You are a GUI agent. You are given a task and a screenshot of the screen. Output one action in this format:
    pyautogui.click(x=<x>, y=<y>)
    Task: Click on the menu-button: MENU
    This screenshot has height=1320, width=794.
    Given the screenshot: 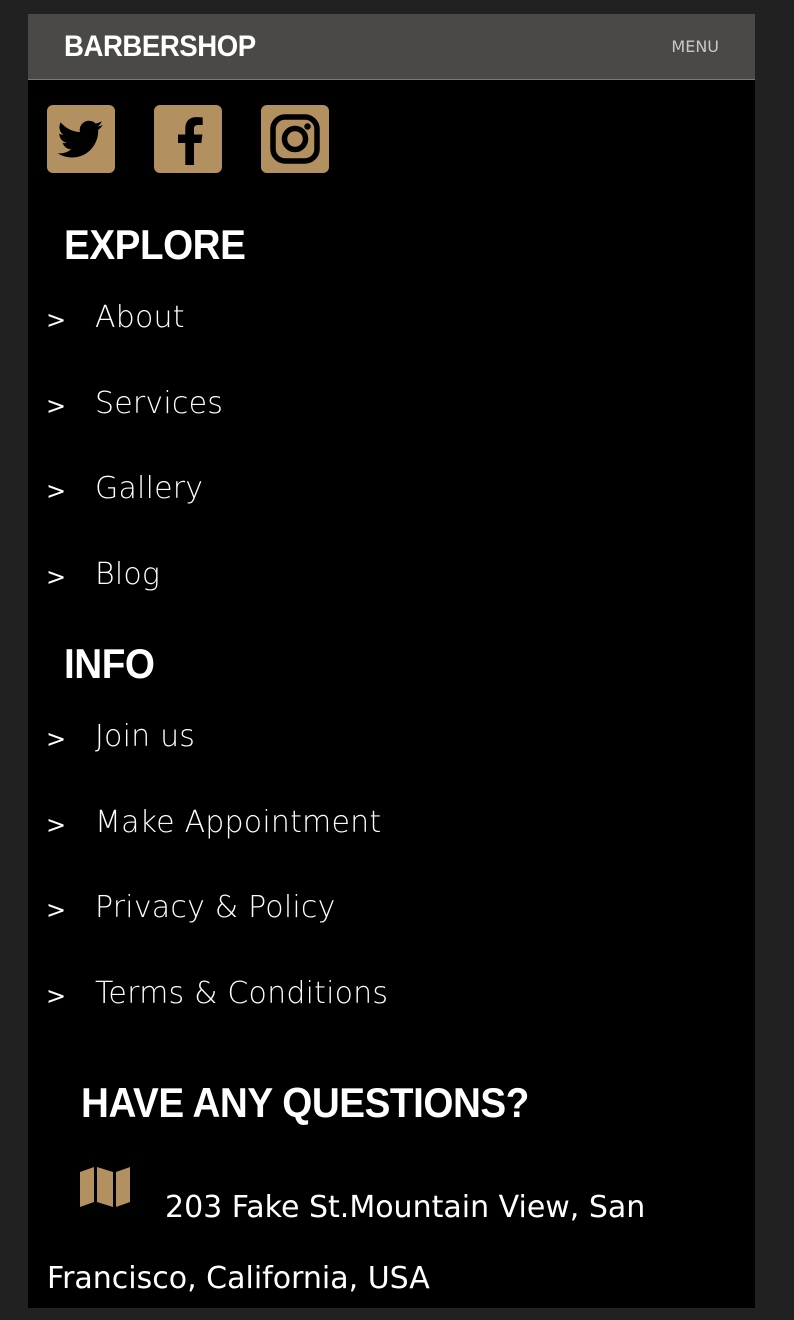 What is the action you would take?
    pyautogui.click(x=695, y=47)
    